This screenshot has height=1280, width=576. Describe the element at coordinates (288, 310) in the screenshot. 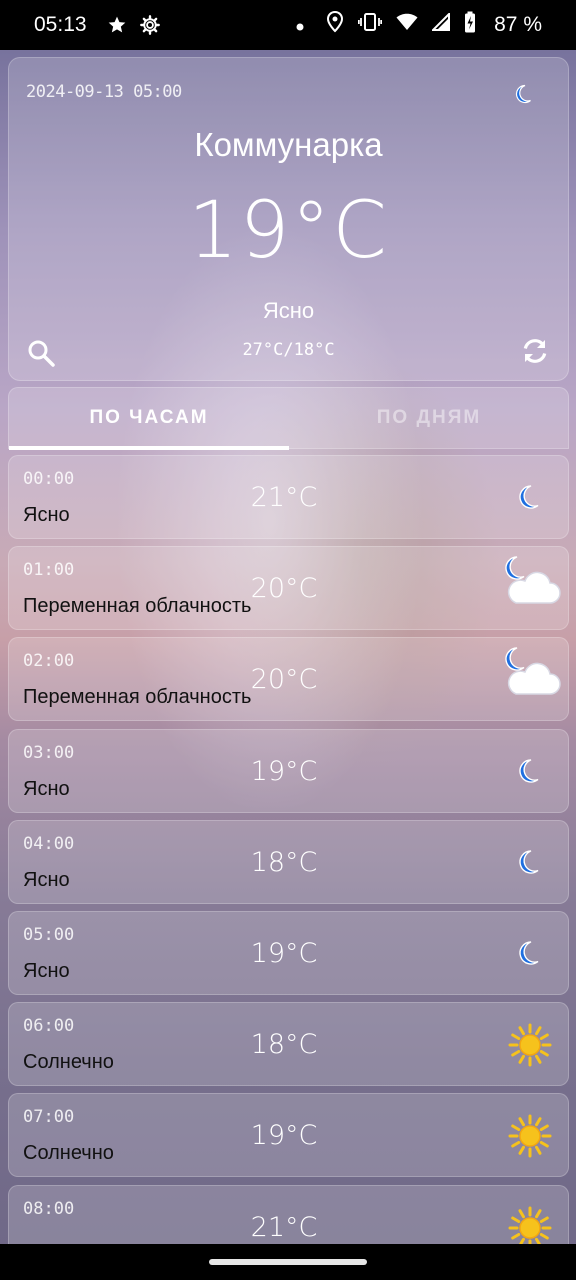

I see `current-condition: Ясно` at that location.